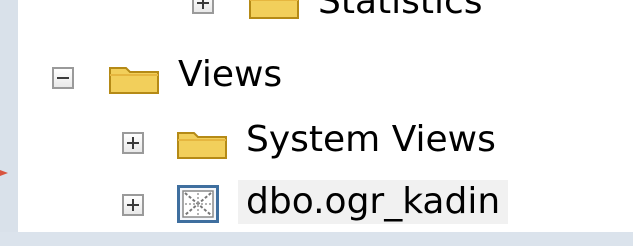 The width and height of the screenshot is (633, 246). I want to click on tree-node-label-selected: dbo.ogr_kadin, so click(373, 202).